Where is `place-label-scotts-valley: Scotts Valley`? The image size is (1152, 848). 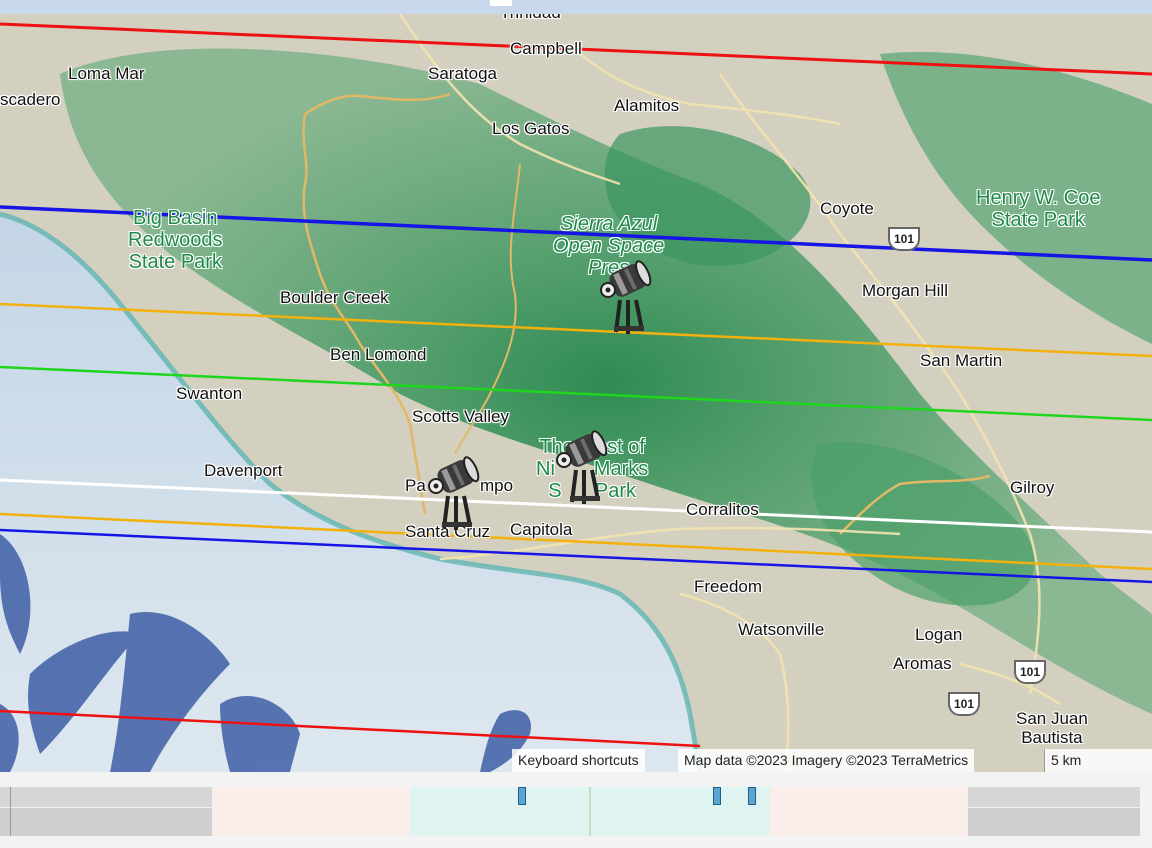 place-label-scotts-valley: Scotts Valley is located at coordinates (461, 416).